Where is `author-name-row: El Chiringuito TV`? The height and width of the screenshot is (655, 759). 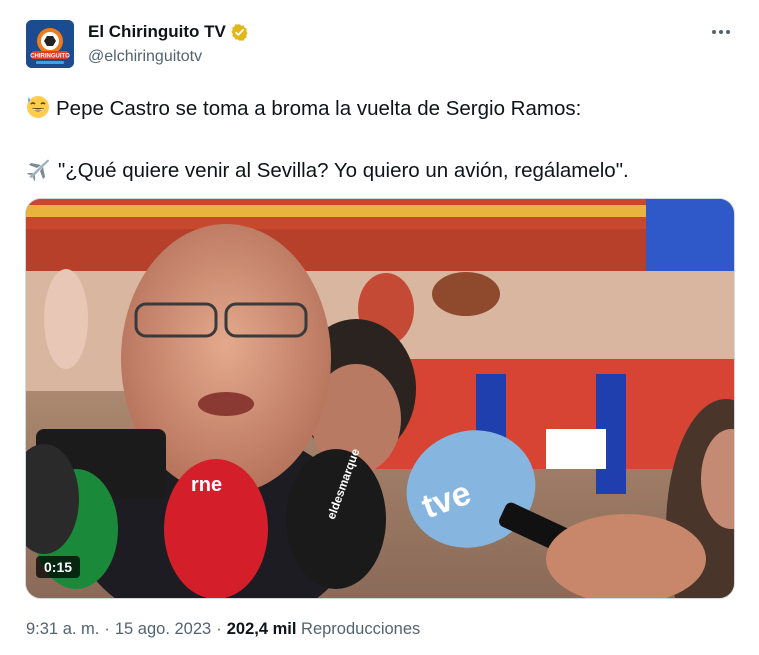
author-name-row: El Chiringuito TV is located at coordinates (168, 32).